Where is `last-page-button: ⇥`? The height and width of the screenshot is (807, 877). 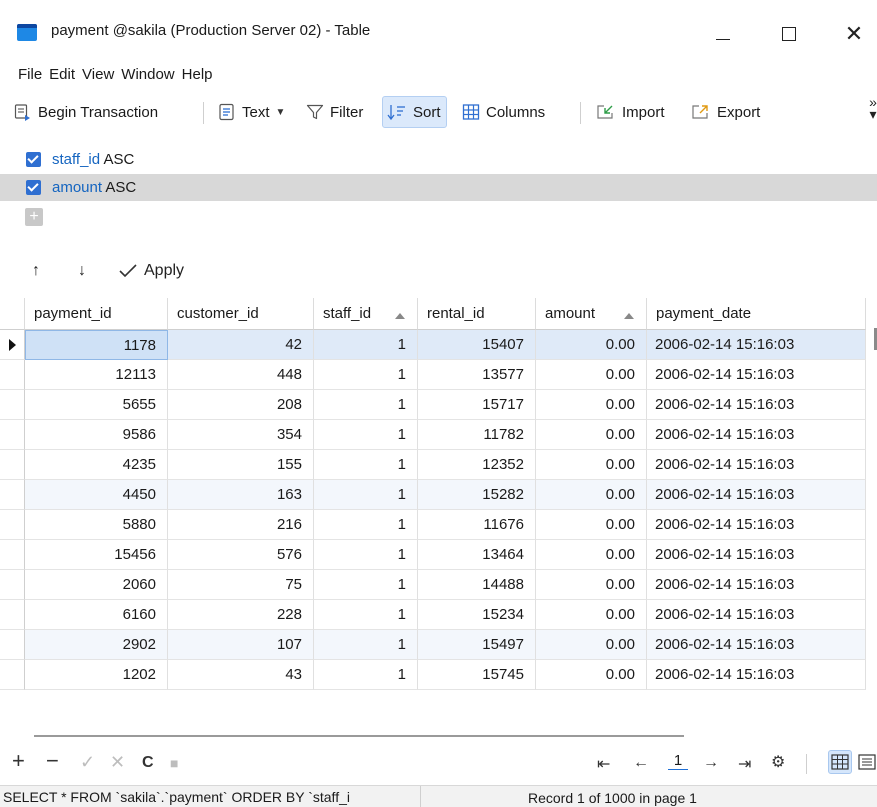
last-page-button: ⇥ is located at coordinates (744, 764).